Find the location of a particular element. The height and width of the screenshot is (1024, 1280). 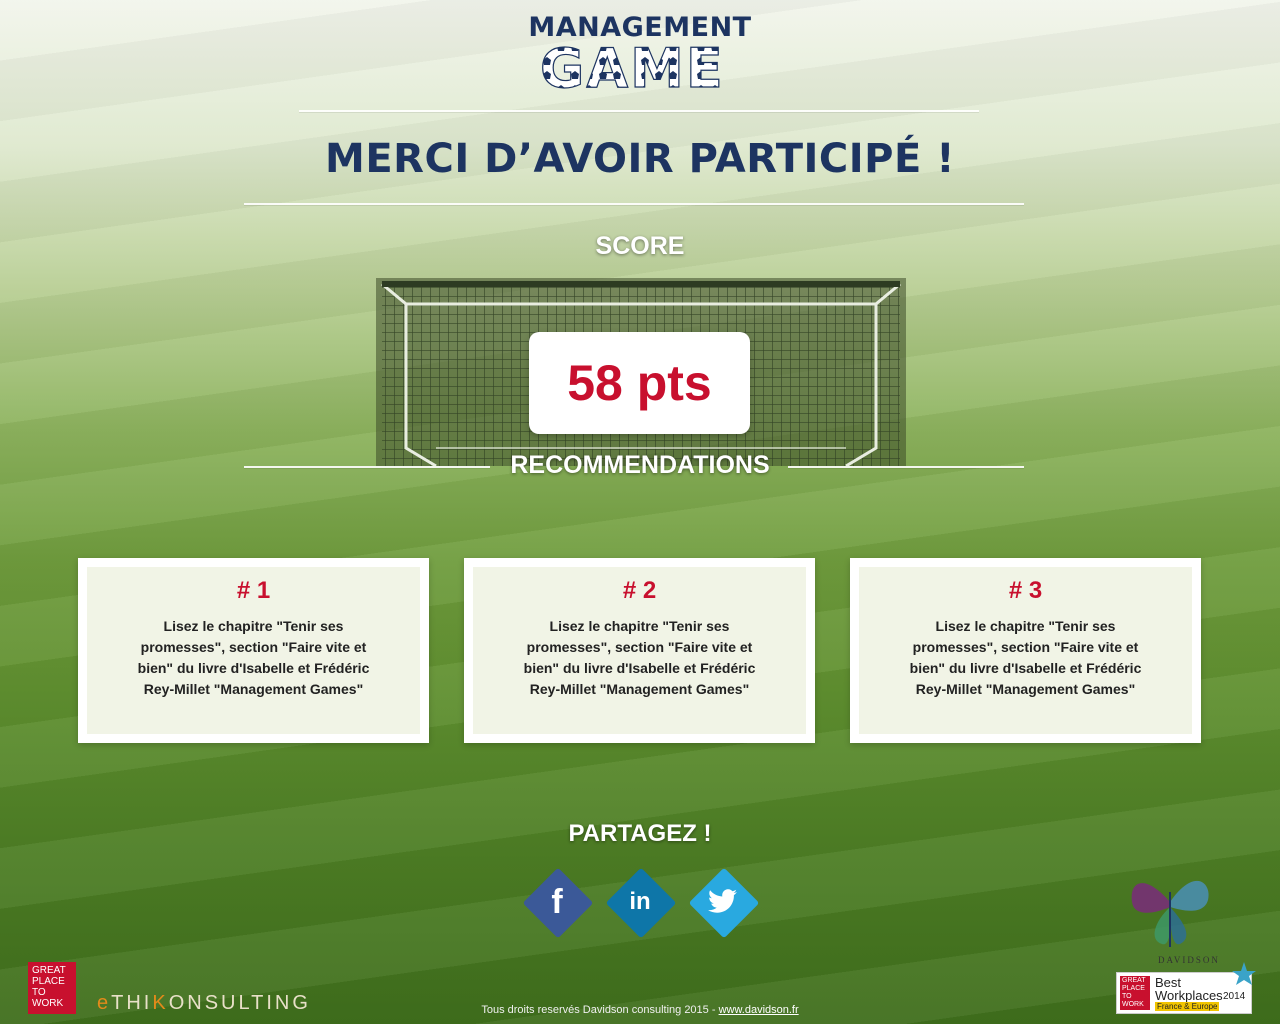

svg-text: GAME is located at coordinates (632, 67).